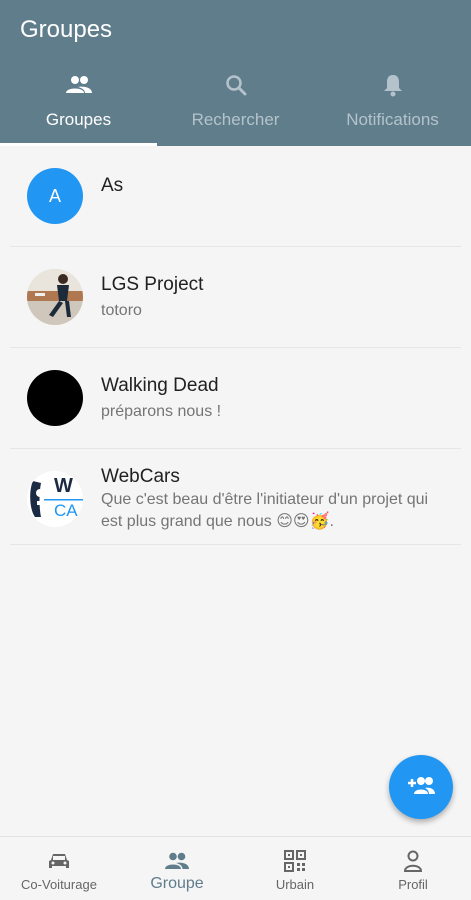  I want to click on avatar-letter: A, so click(54, 195).